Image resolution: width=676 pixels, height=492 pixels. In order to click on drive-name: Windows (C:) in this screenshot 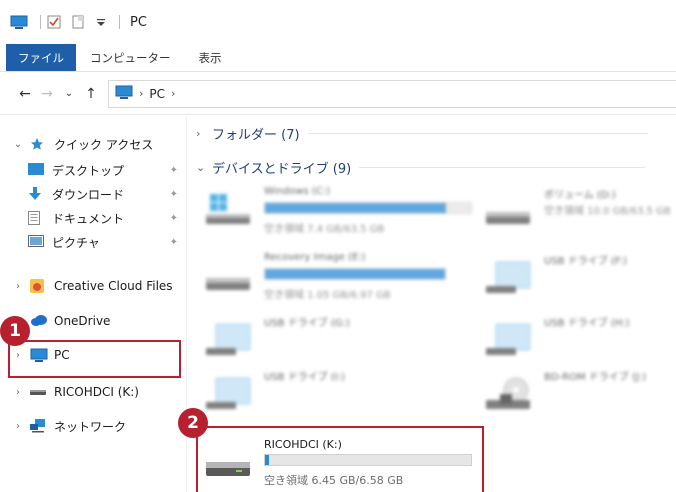, I will do `click(297, 191)`.